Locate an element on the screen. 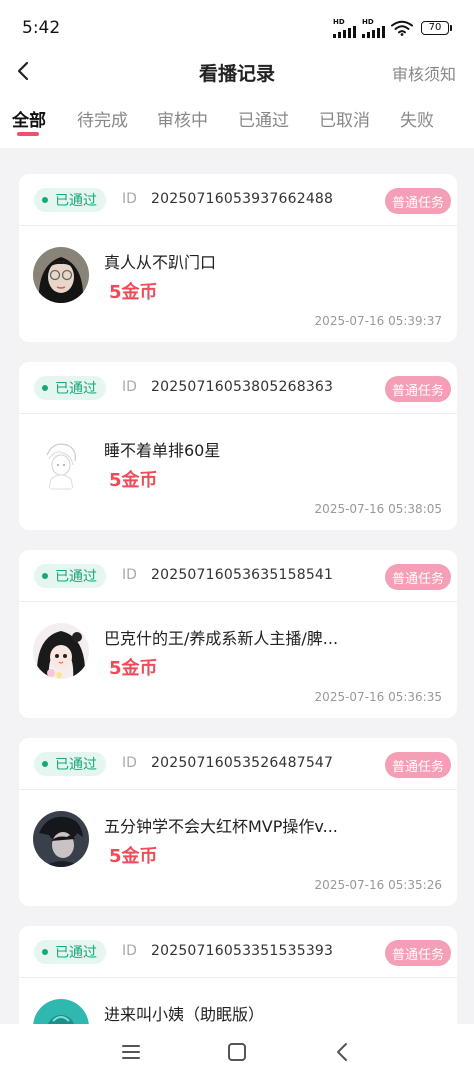  record-id: 20250716053635158541 is located at coordinates (242, 575).